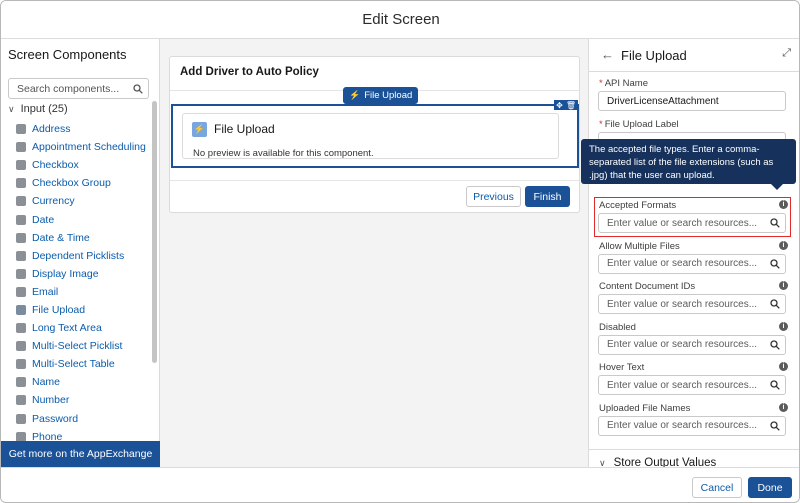 This screenshot has height=503, width=800. What do you see at coordinates (76, 400) in the screenshot?
I see `component-item: Number` at bounding box center [76, 400].